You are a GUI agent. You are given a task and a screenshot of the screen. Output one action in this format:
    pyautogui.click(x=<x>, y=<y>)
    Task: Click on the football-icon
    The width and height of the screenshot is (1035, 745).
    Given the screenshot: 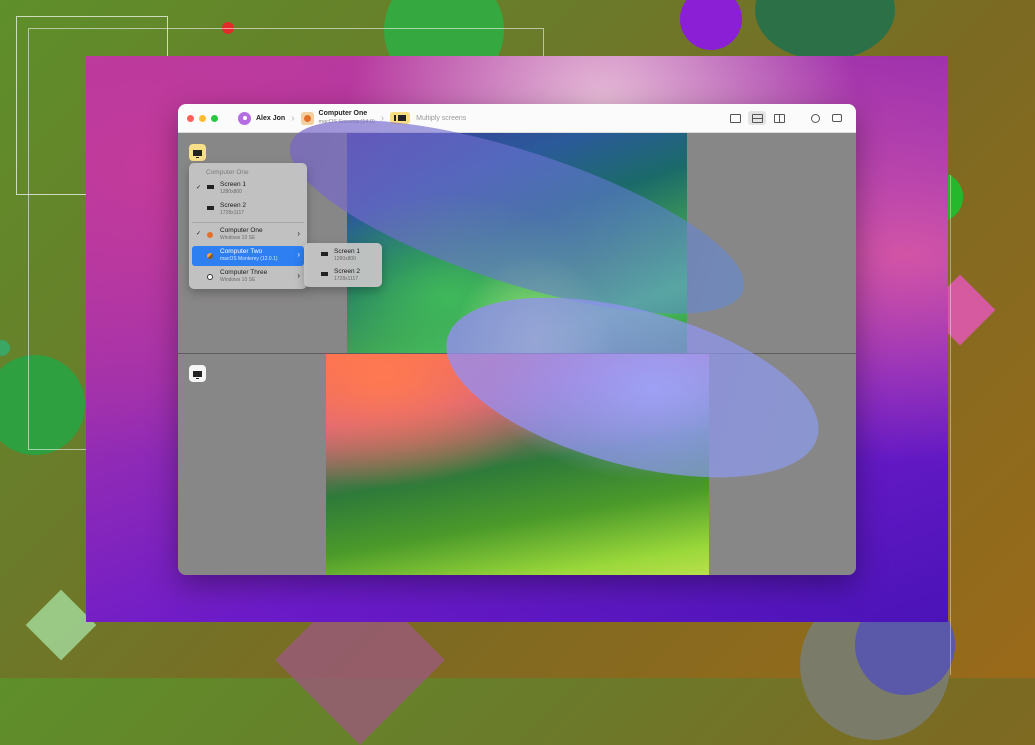 What is the action you would take?
    pyautogui.click(x=210, y=256)
    